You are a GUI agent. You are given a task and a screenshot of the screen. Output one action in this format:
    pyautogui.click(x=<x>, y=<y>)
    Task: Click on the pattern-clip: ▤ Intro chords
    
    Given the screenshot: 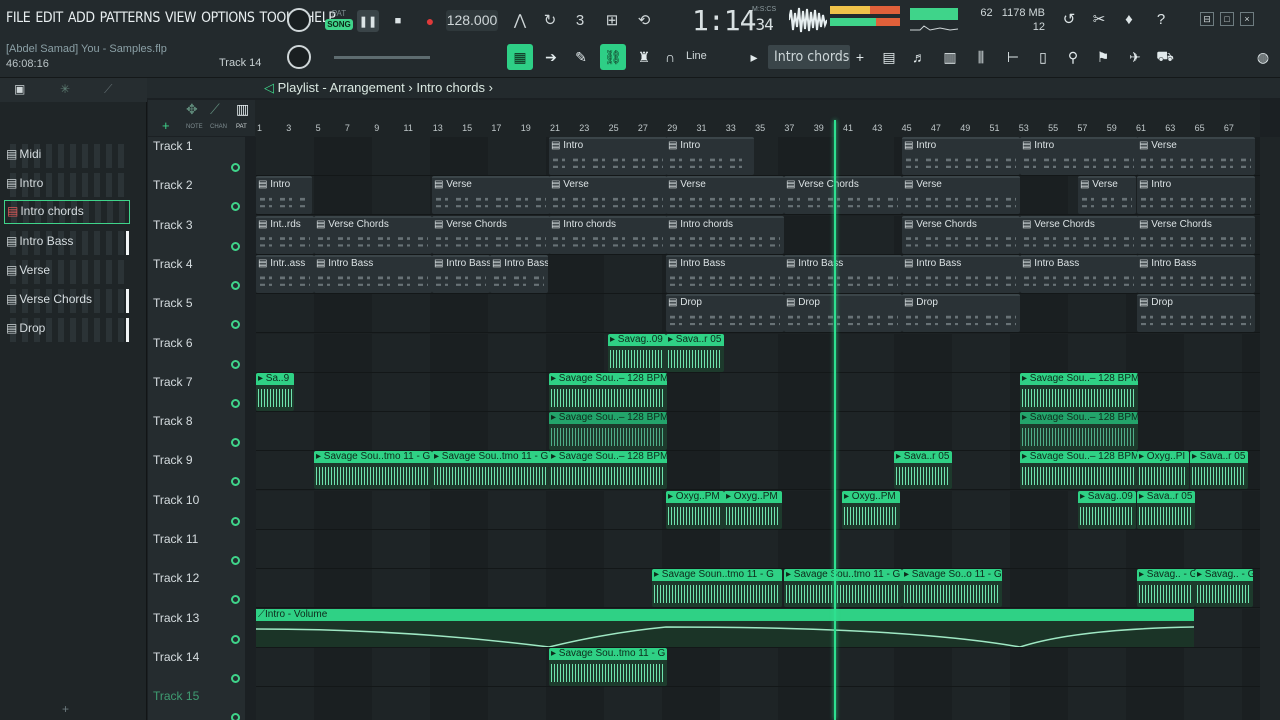 What is the action you would take?
    pyautogui.click(x=725, y=234)
    